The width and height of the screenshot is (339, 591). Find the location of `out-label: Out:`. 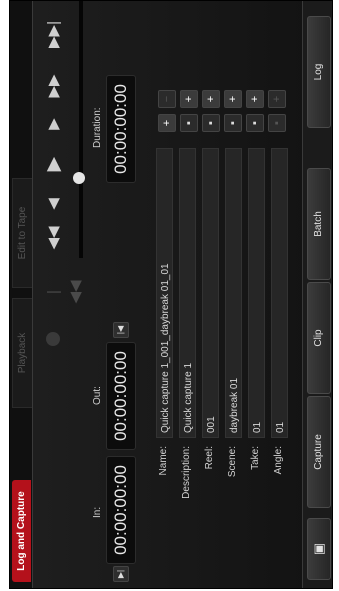

out-label: Out: is located at coordinates (97, 395).